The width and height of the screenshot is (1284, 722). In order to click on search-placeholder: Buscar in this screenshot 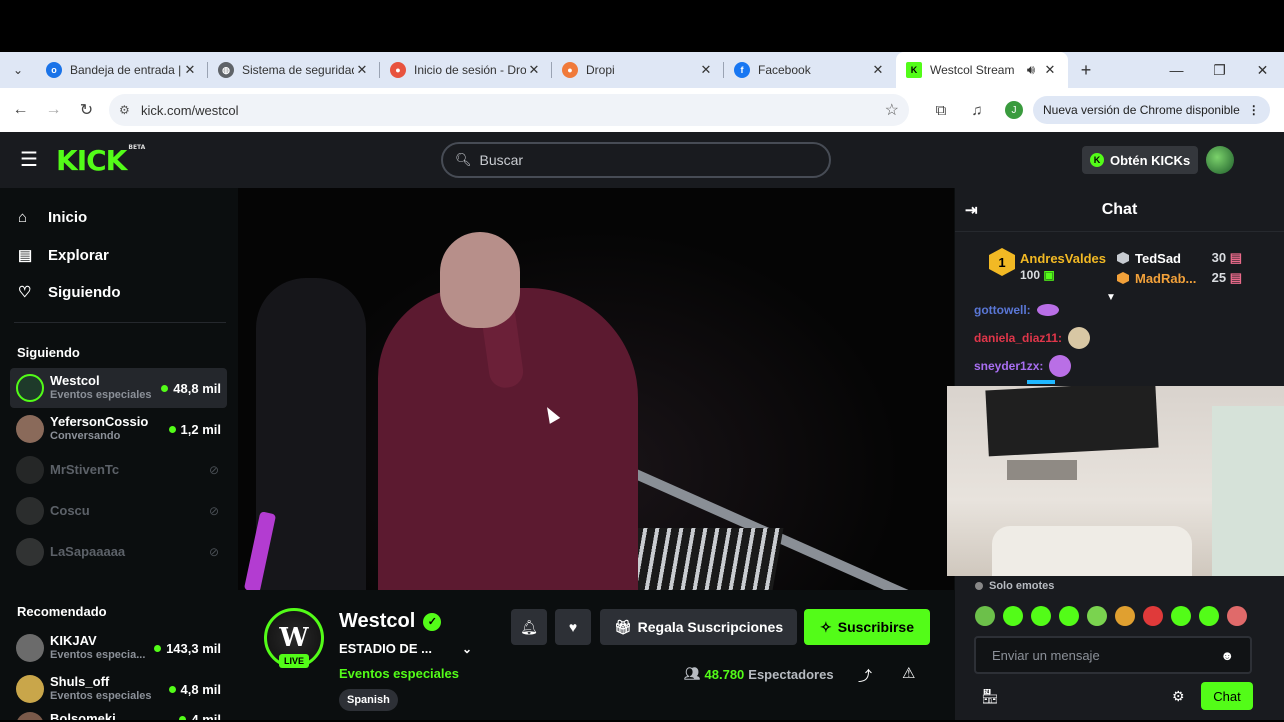, I will do `click(501, 160)`.